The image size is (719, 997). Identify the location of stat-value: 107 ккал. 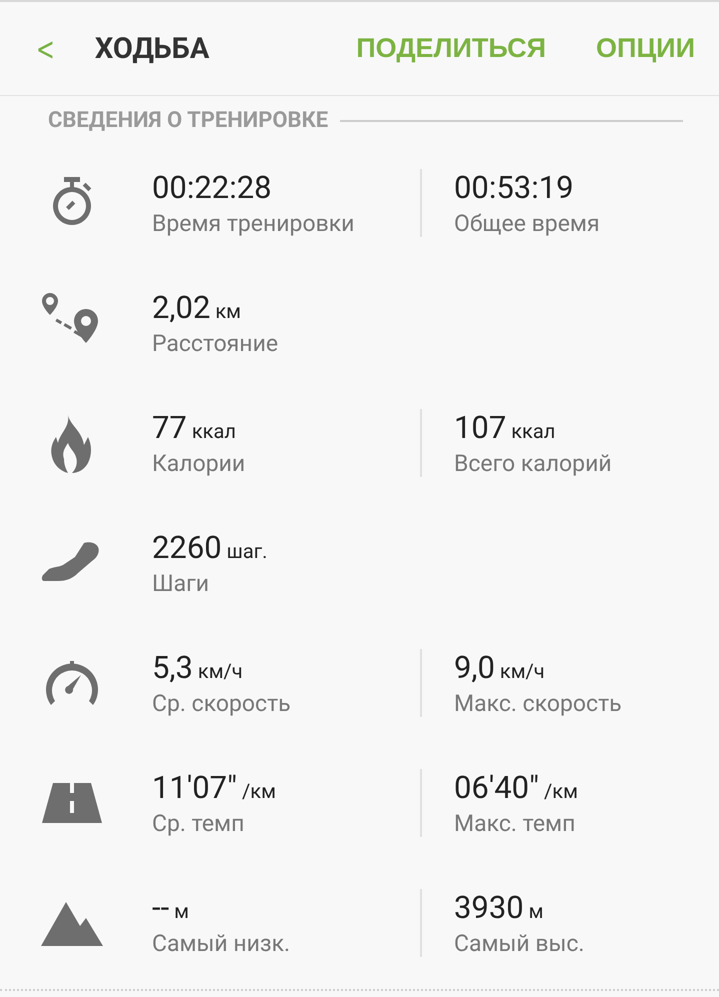
(505, 427).